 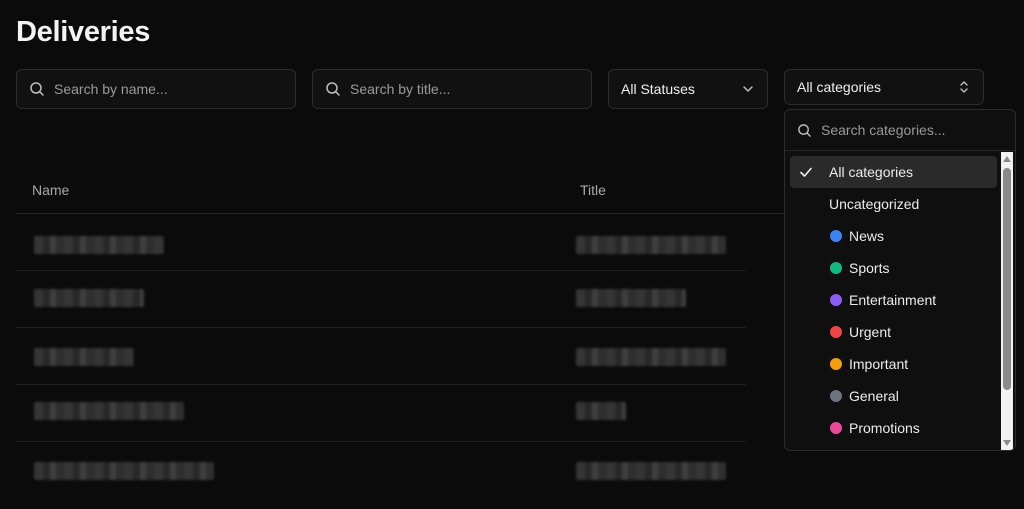 I want to click on check-icon, so click(x=806, y=172).